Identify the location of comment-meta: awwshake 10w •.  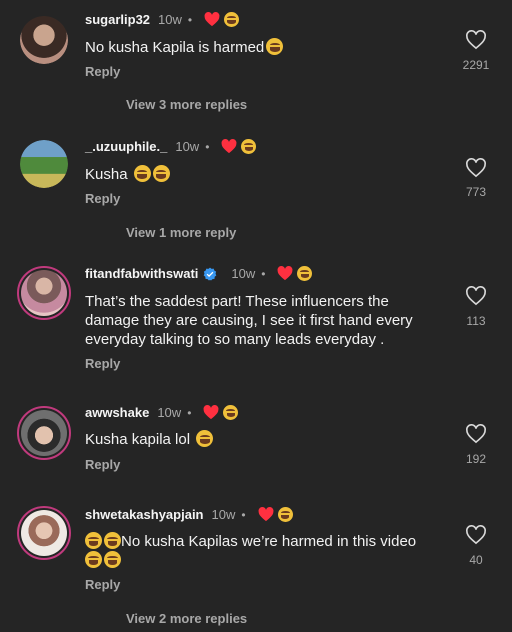
(162, 412).